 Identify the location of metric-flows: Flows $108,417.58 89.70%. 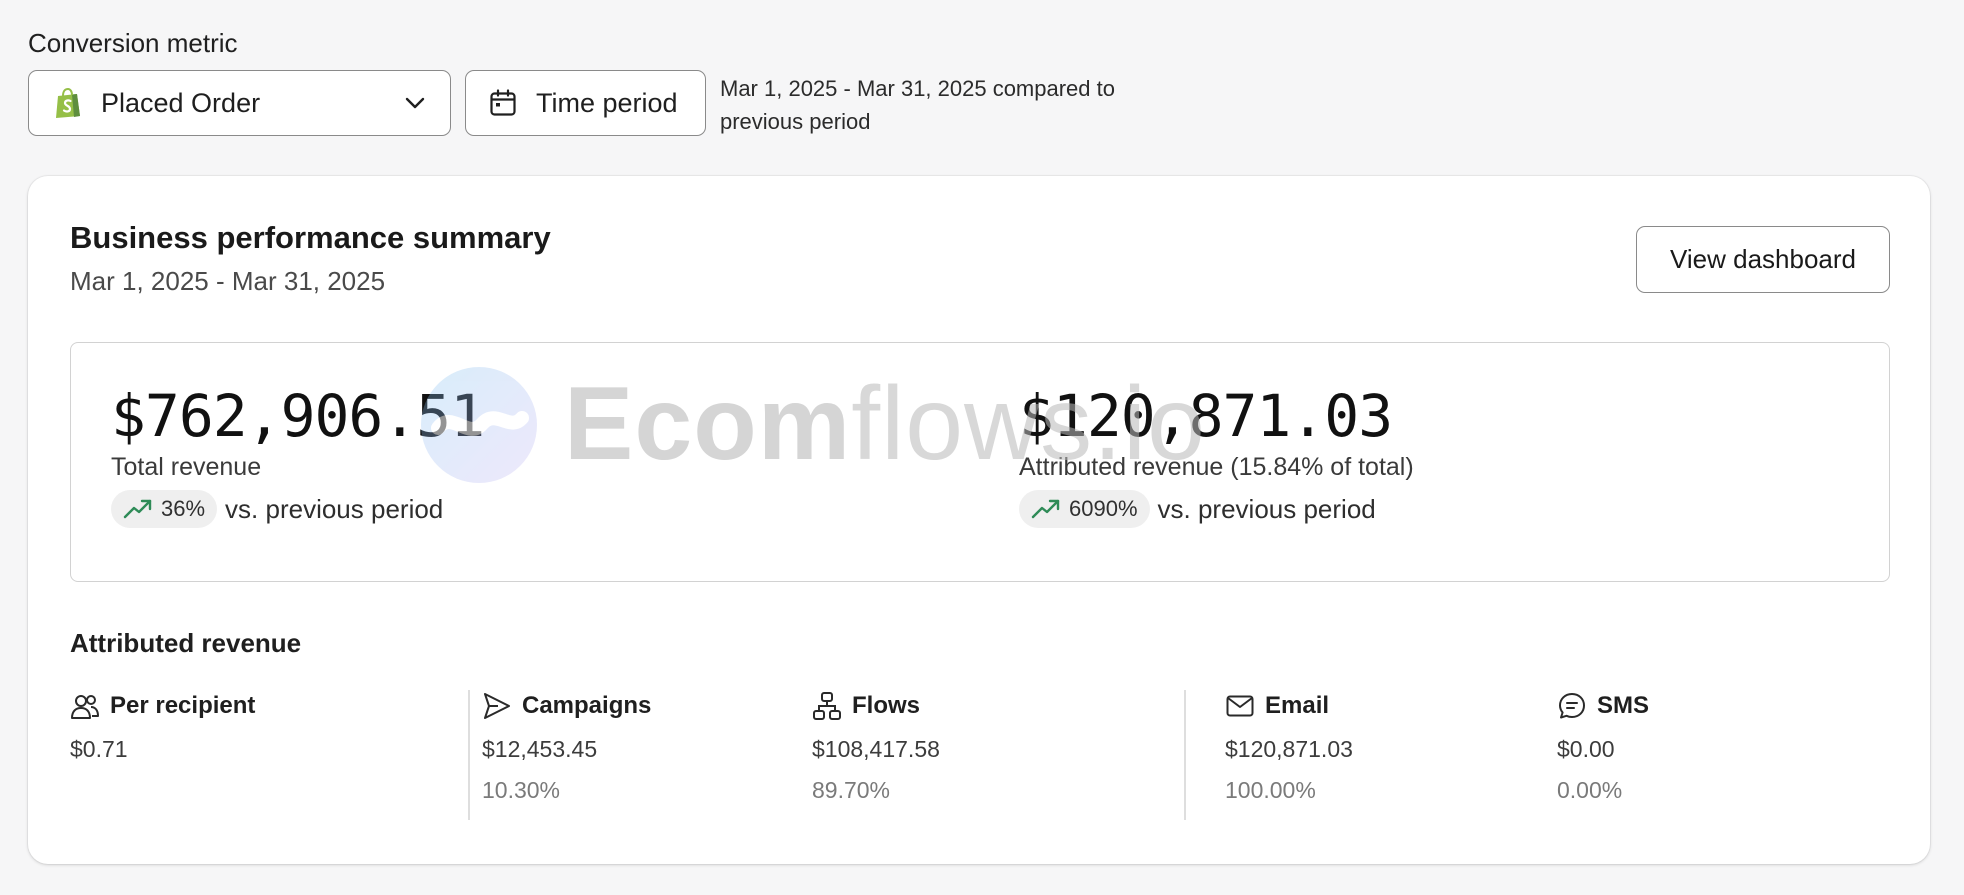
(876, 747).